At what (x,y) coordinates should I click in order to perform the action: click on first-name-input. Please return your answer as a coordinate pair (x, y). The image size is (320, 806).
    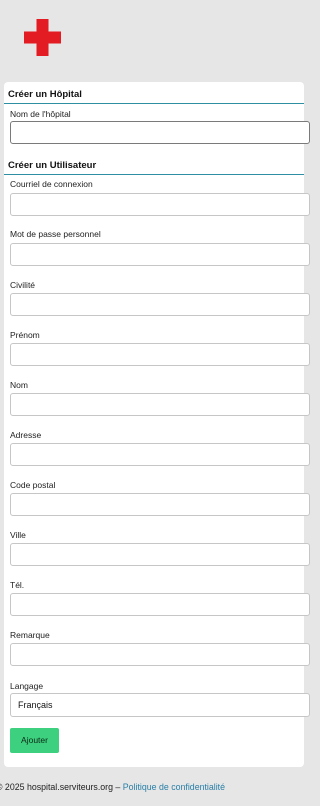
    Looking at the image, I should click on (160, 354).